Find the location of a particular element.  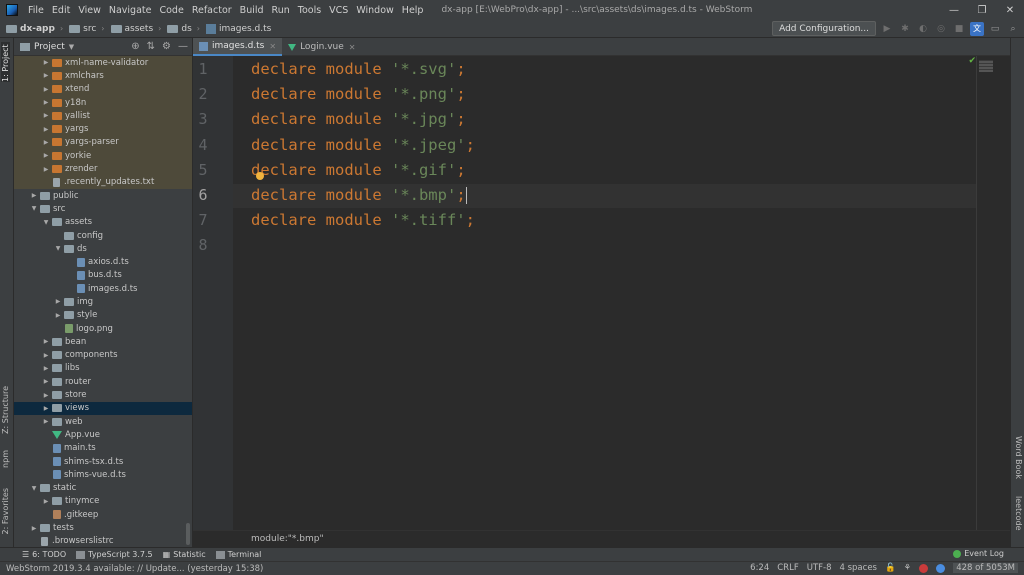

tree-item: logo.png is located at coordinates (103, 328).